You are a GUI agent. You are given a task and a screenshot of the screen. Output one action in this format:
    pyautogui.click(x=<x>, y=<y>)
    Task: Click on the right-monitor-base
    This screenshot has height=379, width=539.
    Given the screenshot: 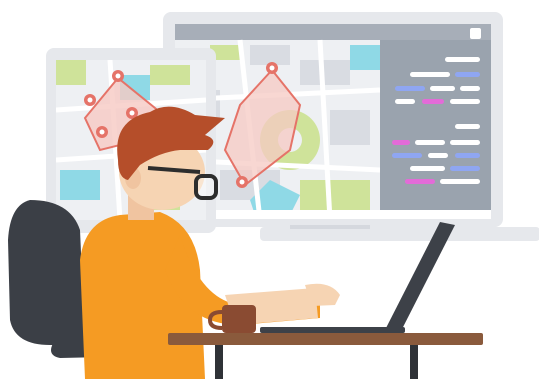 What is the action you would take?
    pyautogui.click(x=399, y=234)
    